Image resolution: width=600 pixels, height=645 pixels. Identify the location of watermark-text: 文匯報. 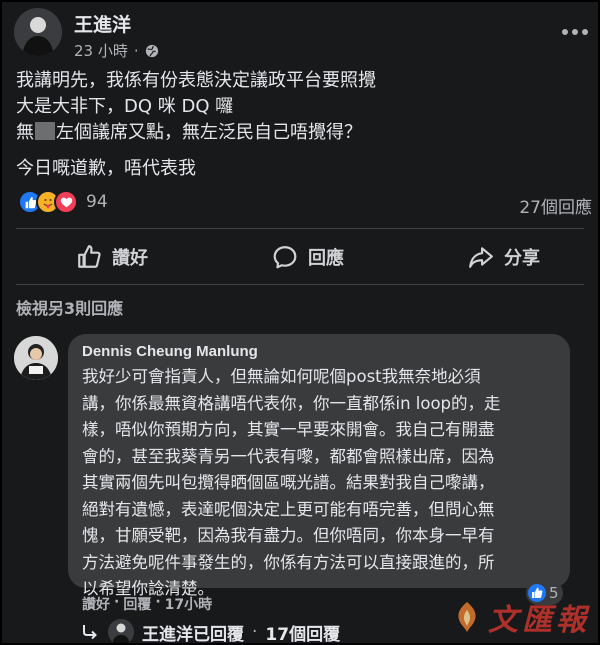
(539, 620).